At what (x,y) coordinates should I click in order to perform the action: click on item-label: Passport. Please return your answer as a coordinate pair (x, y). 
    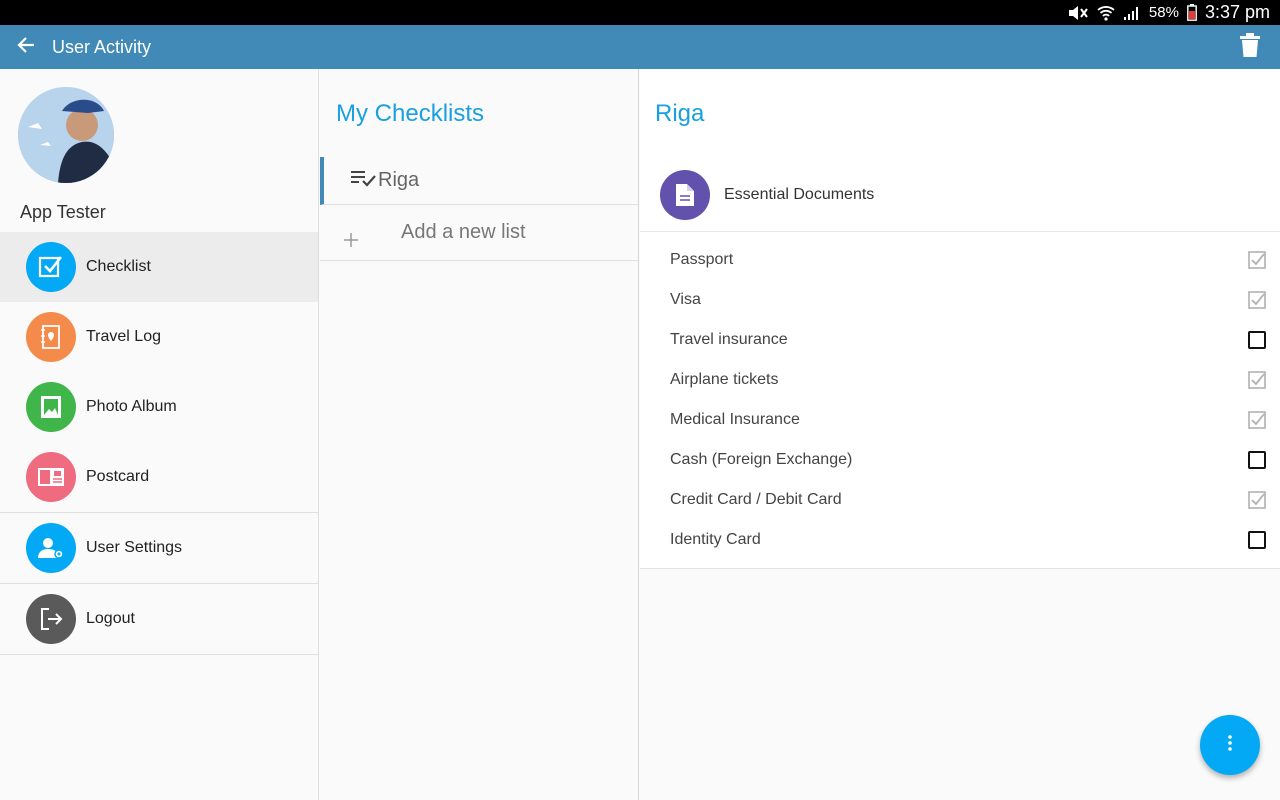
    Looking at the image, I should click on (702, 259).